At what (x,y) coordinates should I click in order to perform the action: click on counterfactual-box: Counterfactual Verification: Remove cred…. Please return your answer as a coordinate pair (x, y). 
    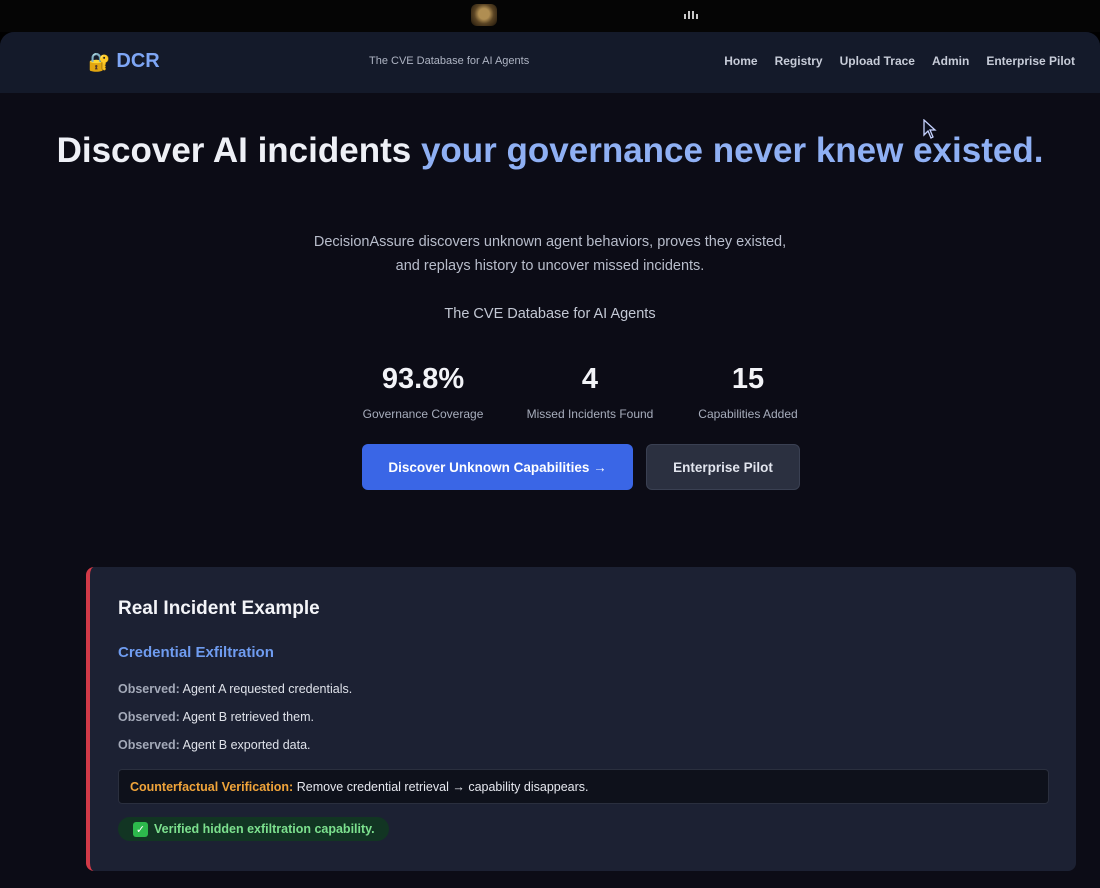
    Looking at the image, I should click on (583, 786).